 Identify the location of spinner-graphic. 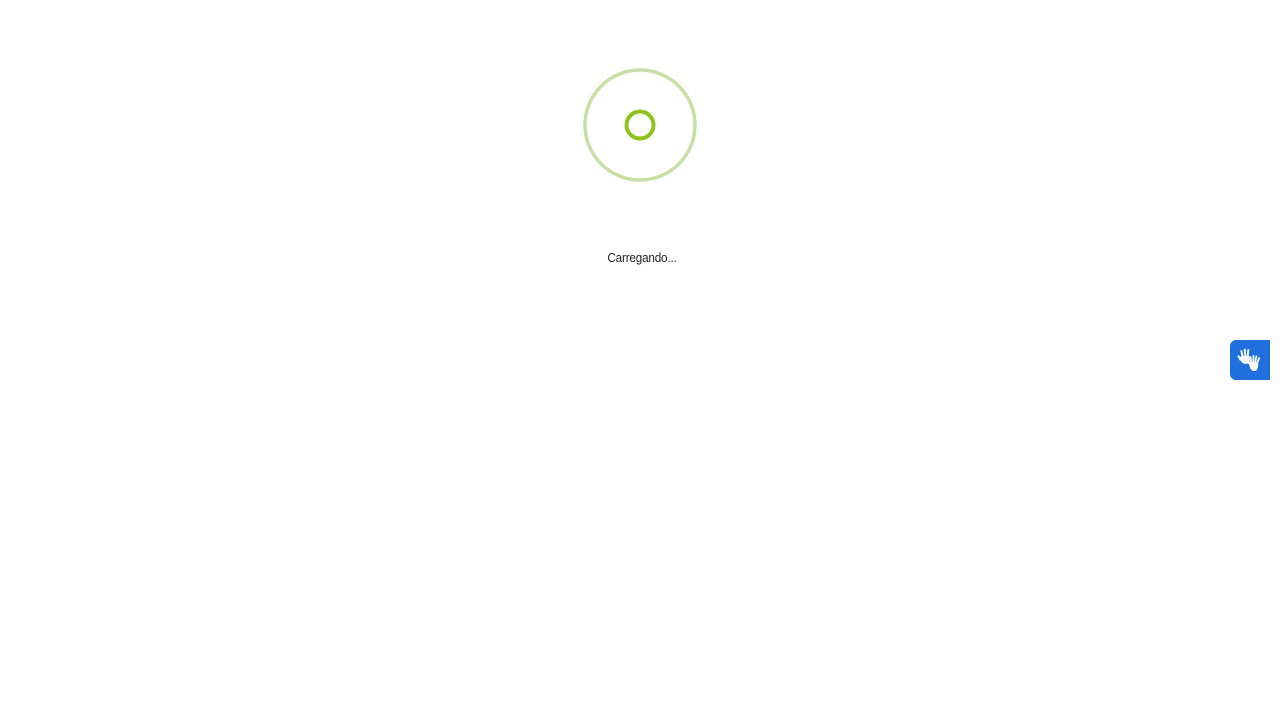
(640, 125).